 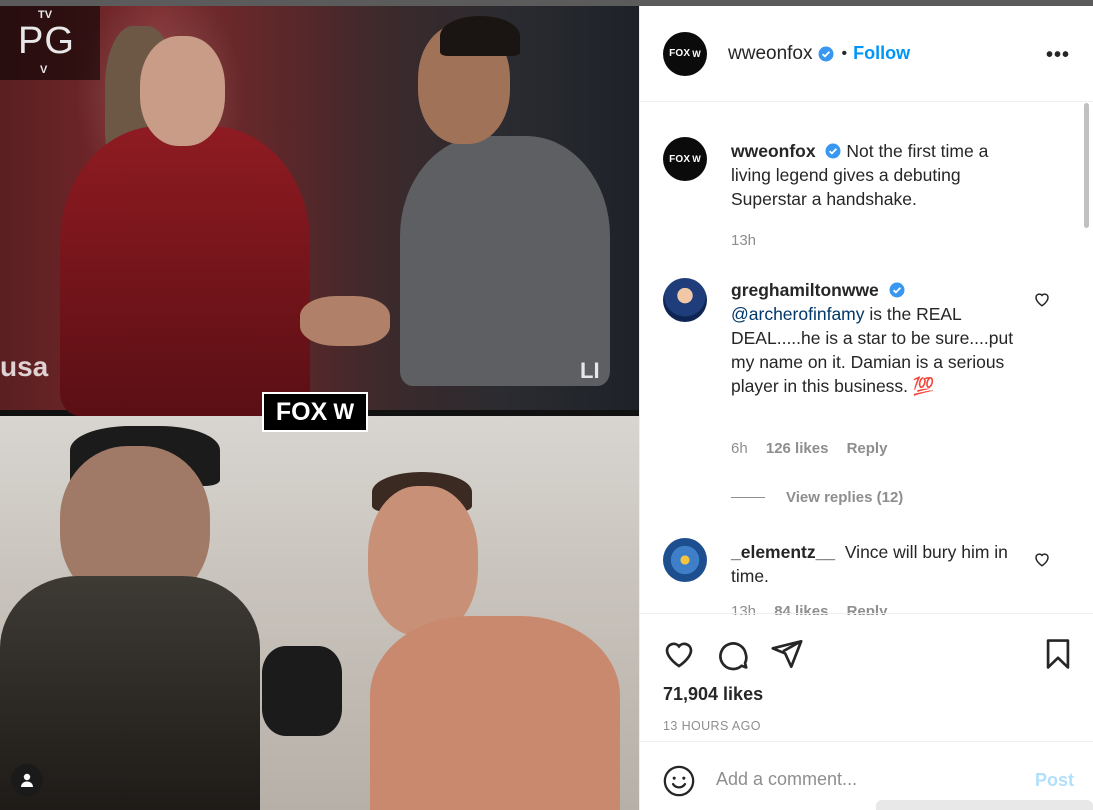 I want to click on caption-user: wweonfox, so click(x=773, y=151).